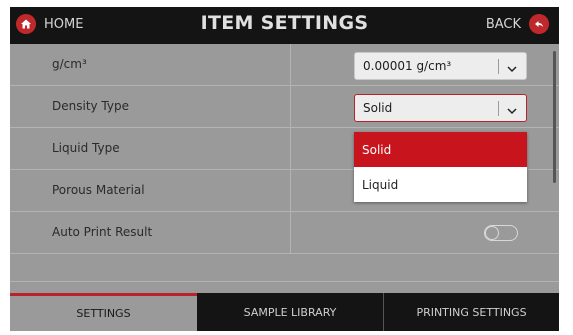  Describe the element at coordinates (501, 233) in the screenshot. I see `auto-print-toggle` at that location.